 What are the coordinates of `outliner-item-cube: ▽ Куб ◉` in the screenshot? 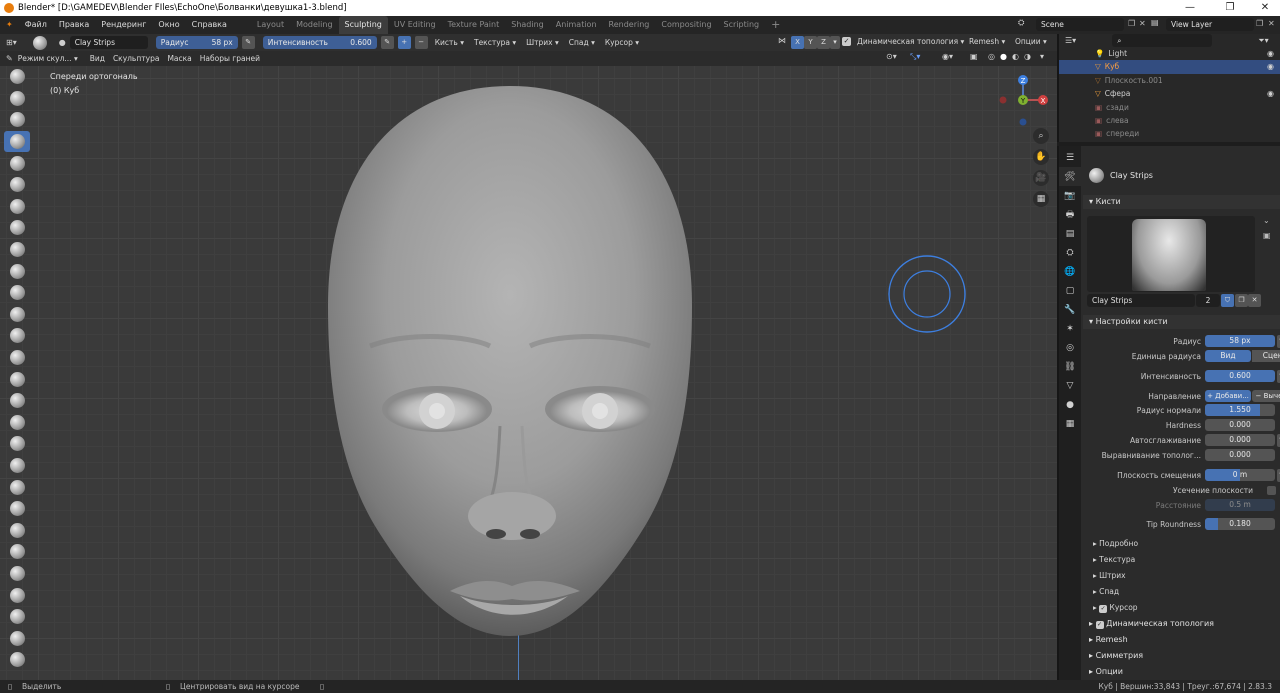 It's located at (1169, 67).